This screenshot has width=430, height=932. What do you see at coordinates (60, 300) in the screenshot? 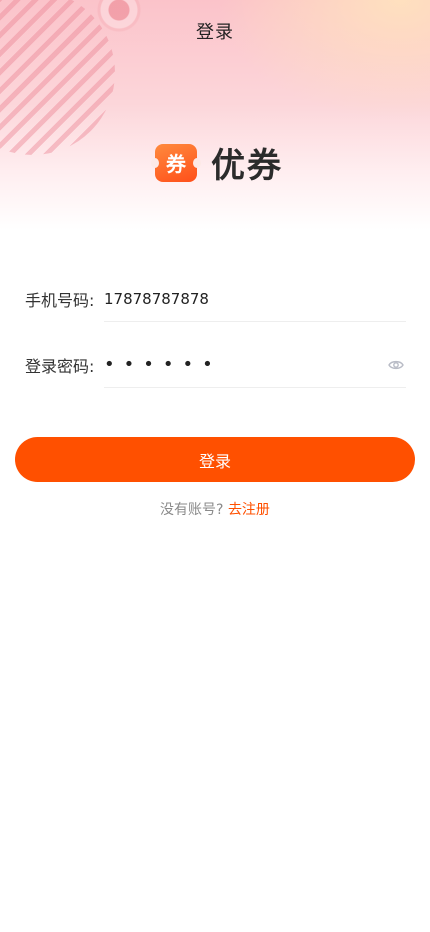
I see `phone-label: 手机号码:` at bounding box center [60, 300].